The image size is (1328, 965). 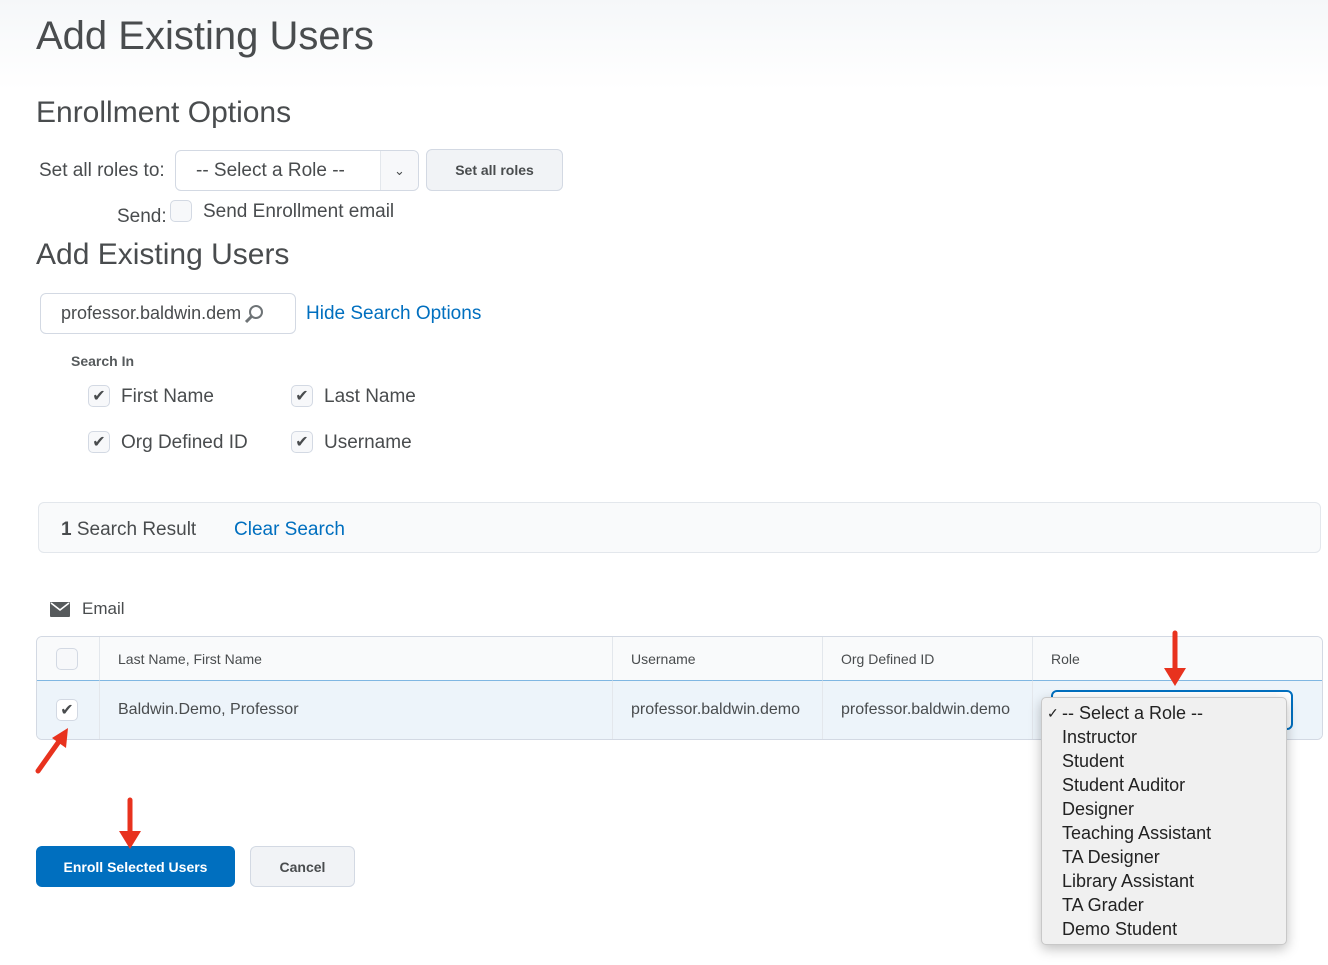 What do you see at coordinates (299, 211) in the screenshot?
I see `send-email-label: Send Enrollment email` at bounding box center [299, 211].